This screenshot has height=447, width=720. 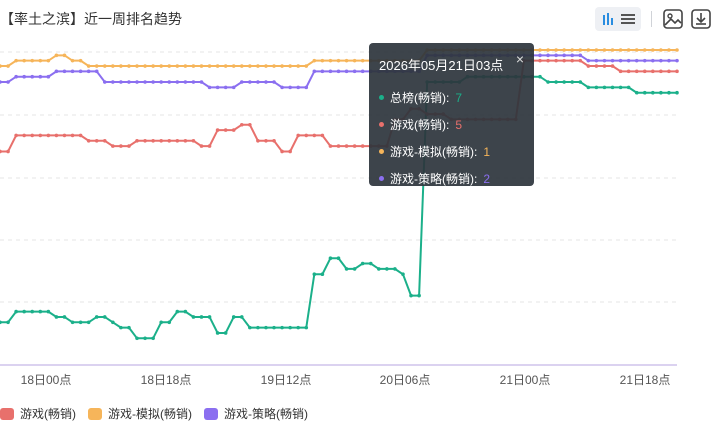 I want to click on tooltip-title: 2026年05月21日03点, so click(x=441, y=65).